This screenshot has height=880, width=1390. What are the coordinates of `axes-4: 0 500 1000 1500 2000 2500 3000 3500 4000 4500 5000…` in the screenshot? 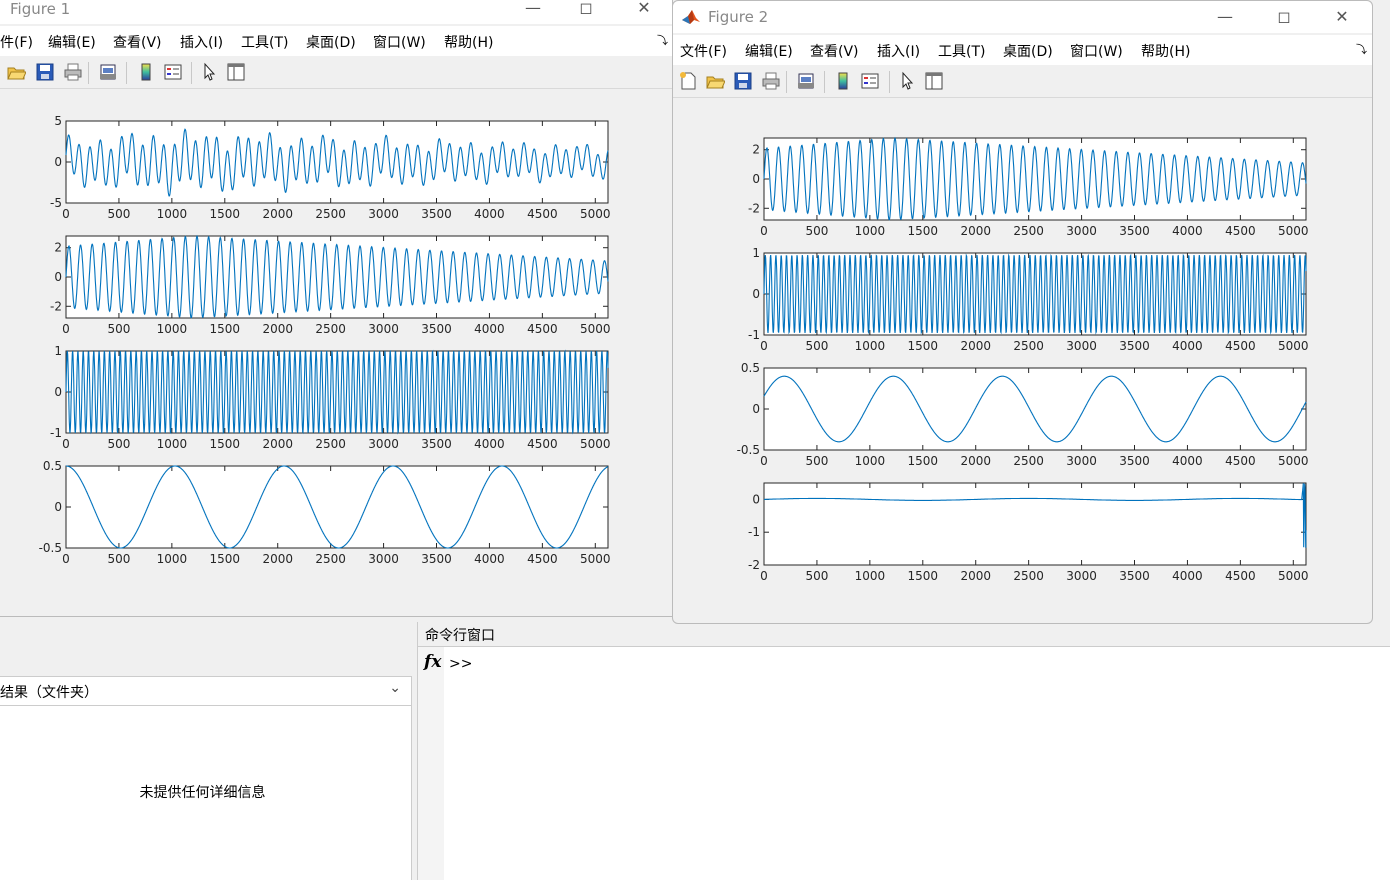 It's located at (325, 512).